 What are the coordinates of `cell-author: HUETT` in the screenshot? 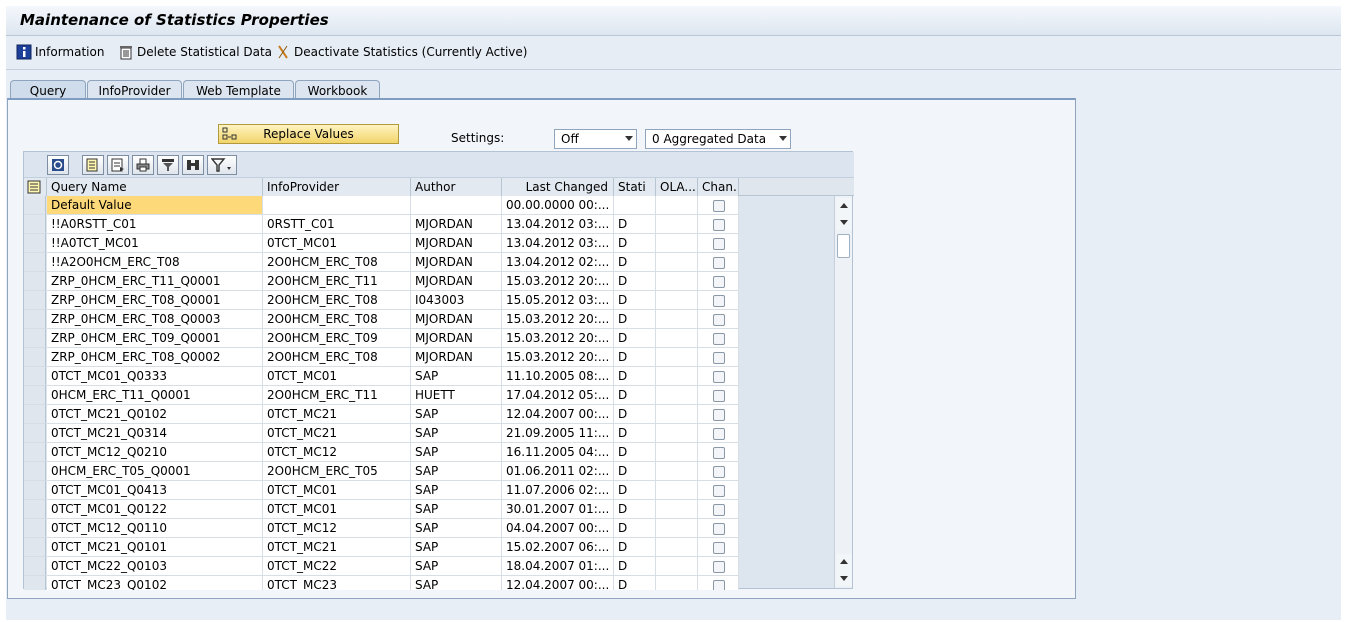 It's located at (456, 395).